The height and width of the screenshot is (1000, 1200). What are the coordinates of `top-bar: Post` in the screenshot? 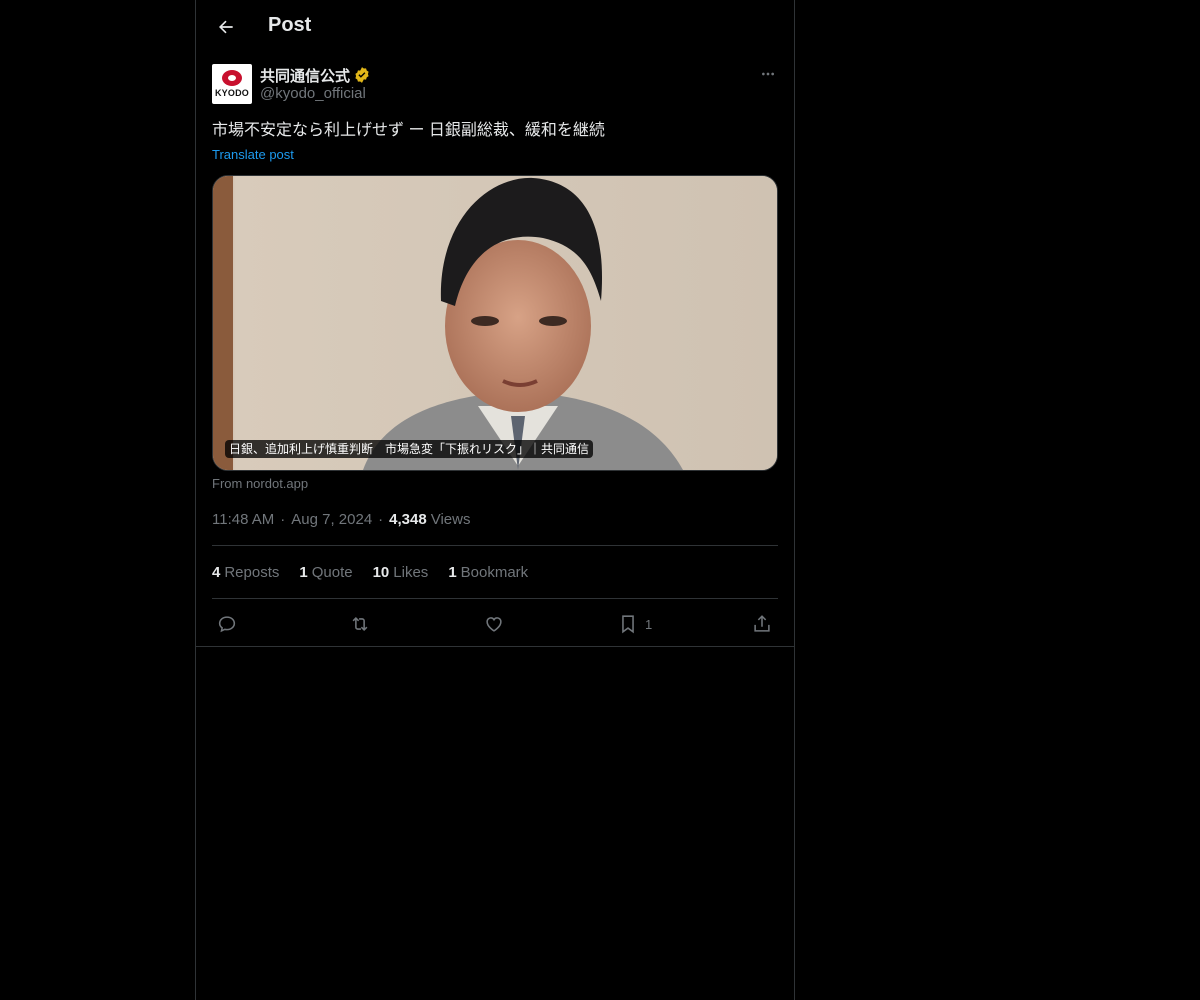 It's located at (495, 27).